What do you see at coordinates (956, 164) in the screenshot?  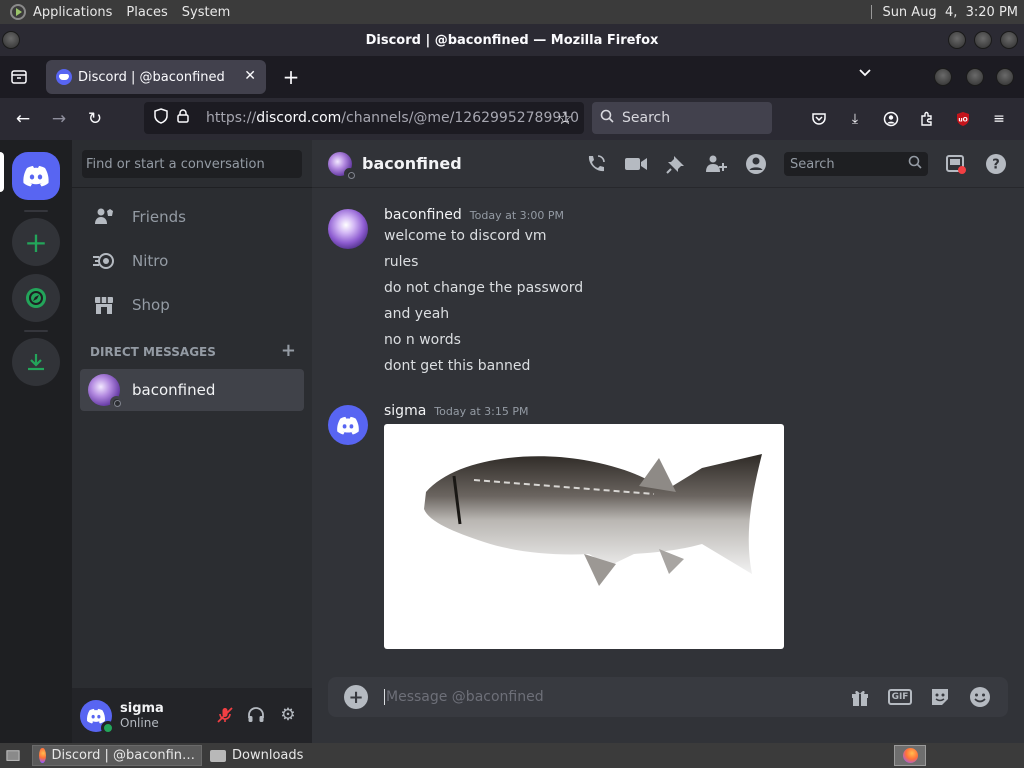 I see `inbox-icon` at bounding box center [956, 164].